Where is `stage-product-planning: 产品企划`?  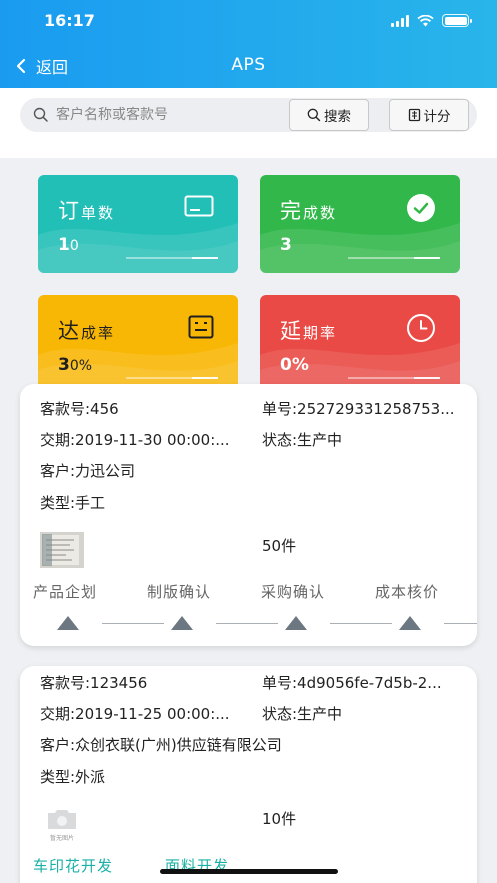
stage-product-planning: 产品企划 is located at coordinates (65, 591).